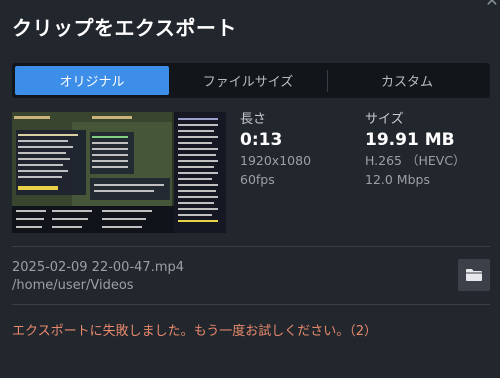 The width and height of the screenshot is (500, 378). What do you see at coordinates (124, 28) in the screenshot?
I see `dialog-title: クリップをエクスポート` at bounding box center [124, 28].